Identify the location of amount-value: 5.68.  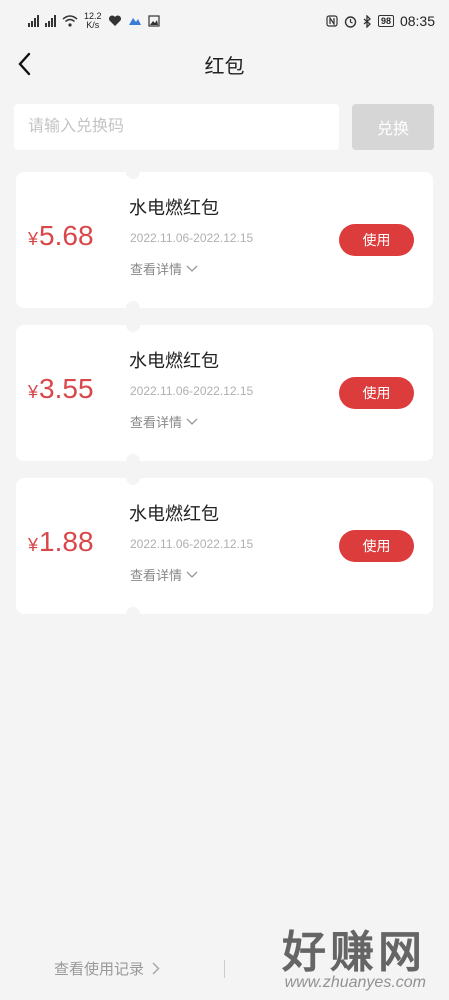
(66, 235).